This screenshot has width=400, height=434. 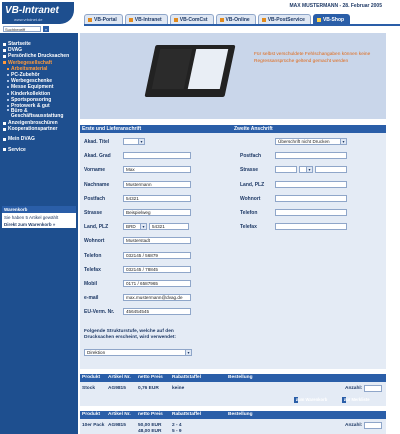 I want to click on sidebar-item-service: Service, so click(x=39, y=150).